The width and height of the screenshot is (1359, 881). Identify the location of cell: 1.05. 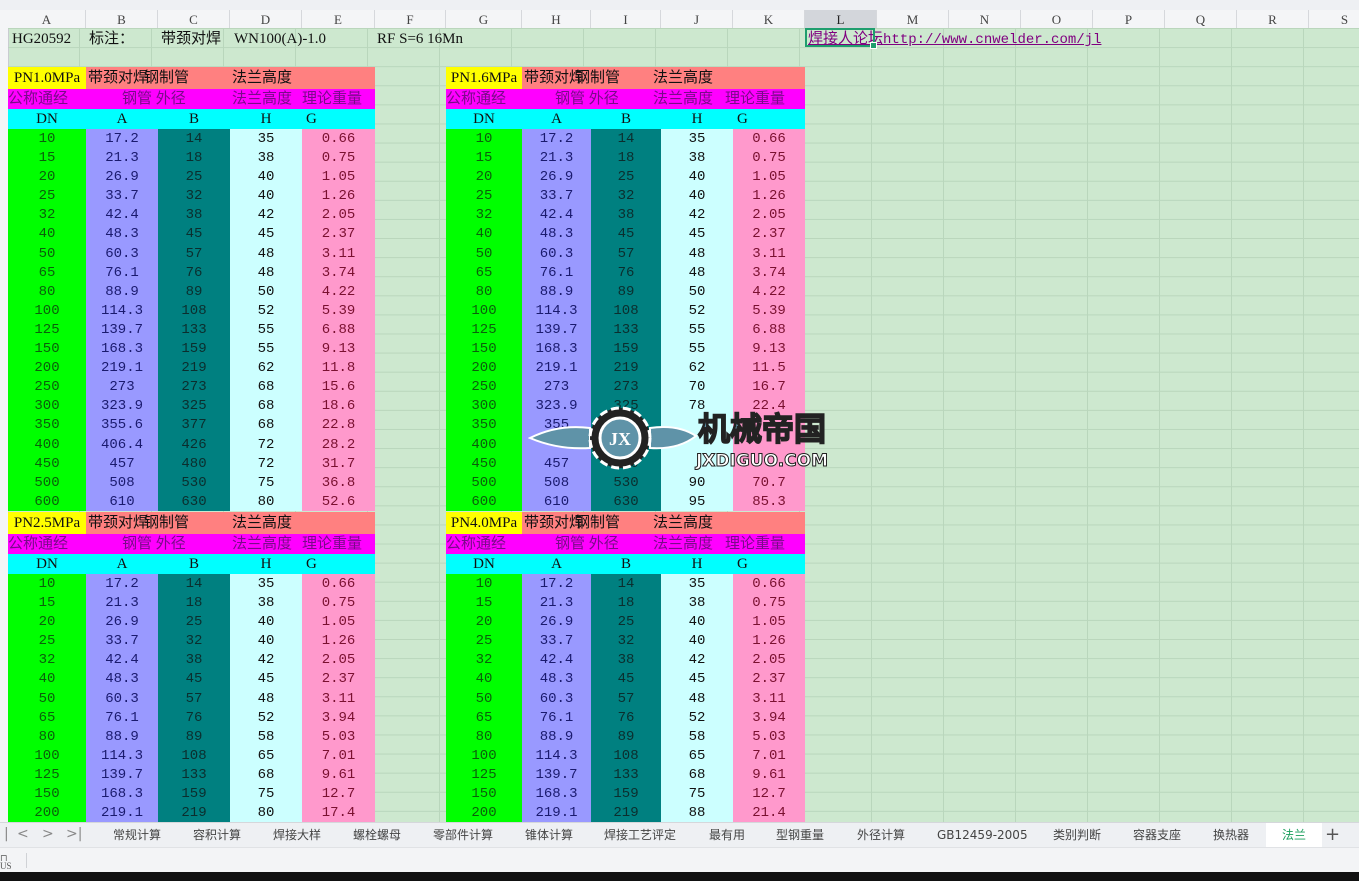
(338, 622).